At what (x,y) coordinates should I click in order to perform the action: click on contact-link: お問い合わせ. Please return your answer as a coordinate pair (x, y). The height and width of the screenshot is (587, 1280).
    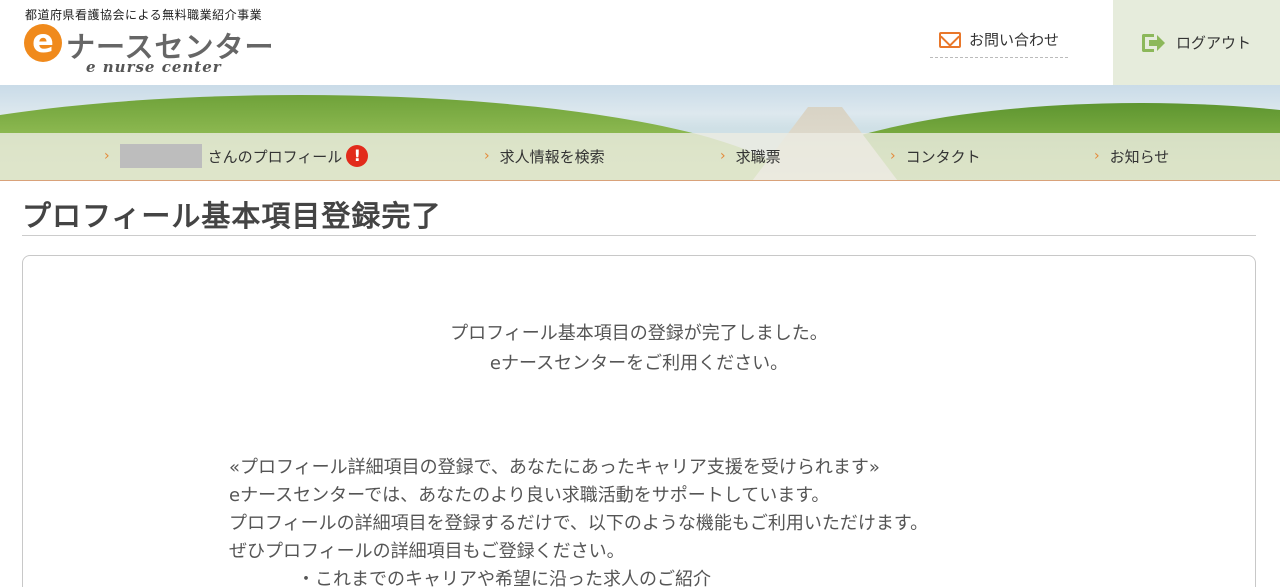
    Looking at the image, I should click on (999, 40).